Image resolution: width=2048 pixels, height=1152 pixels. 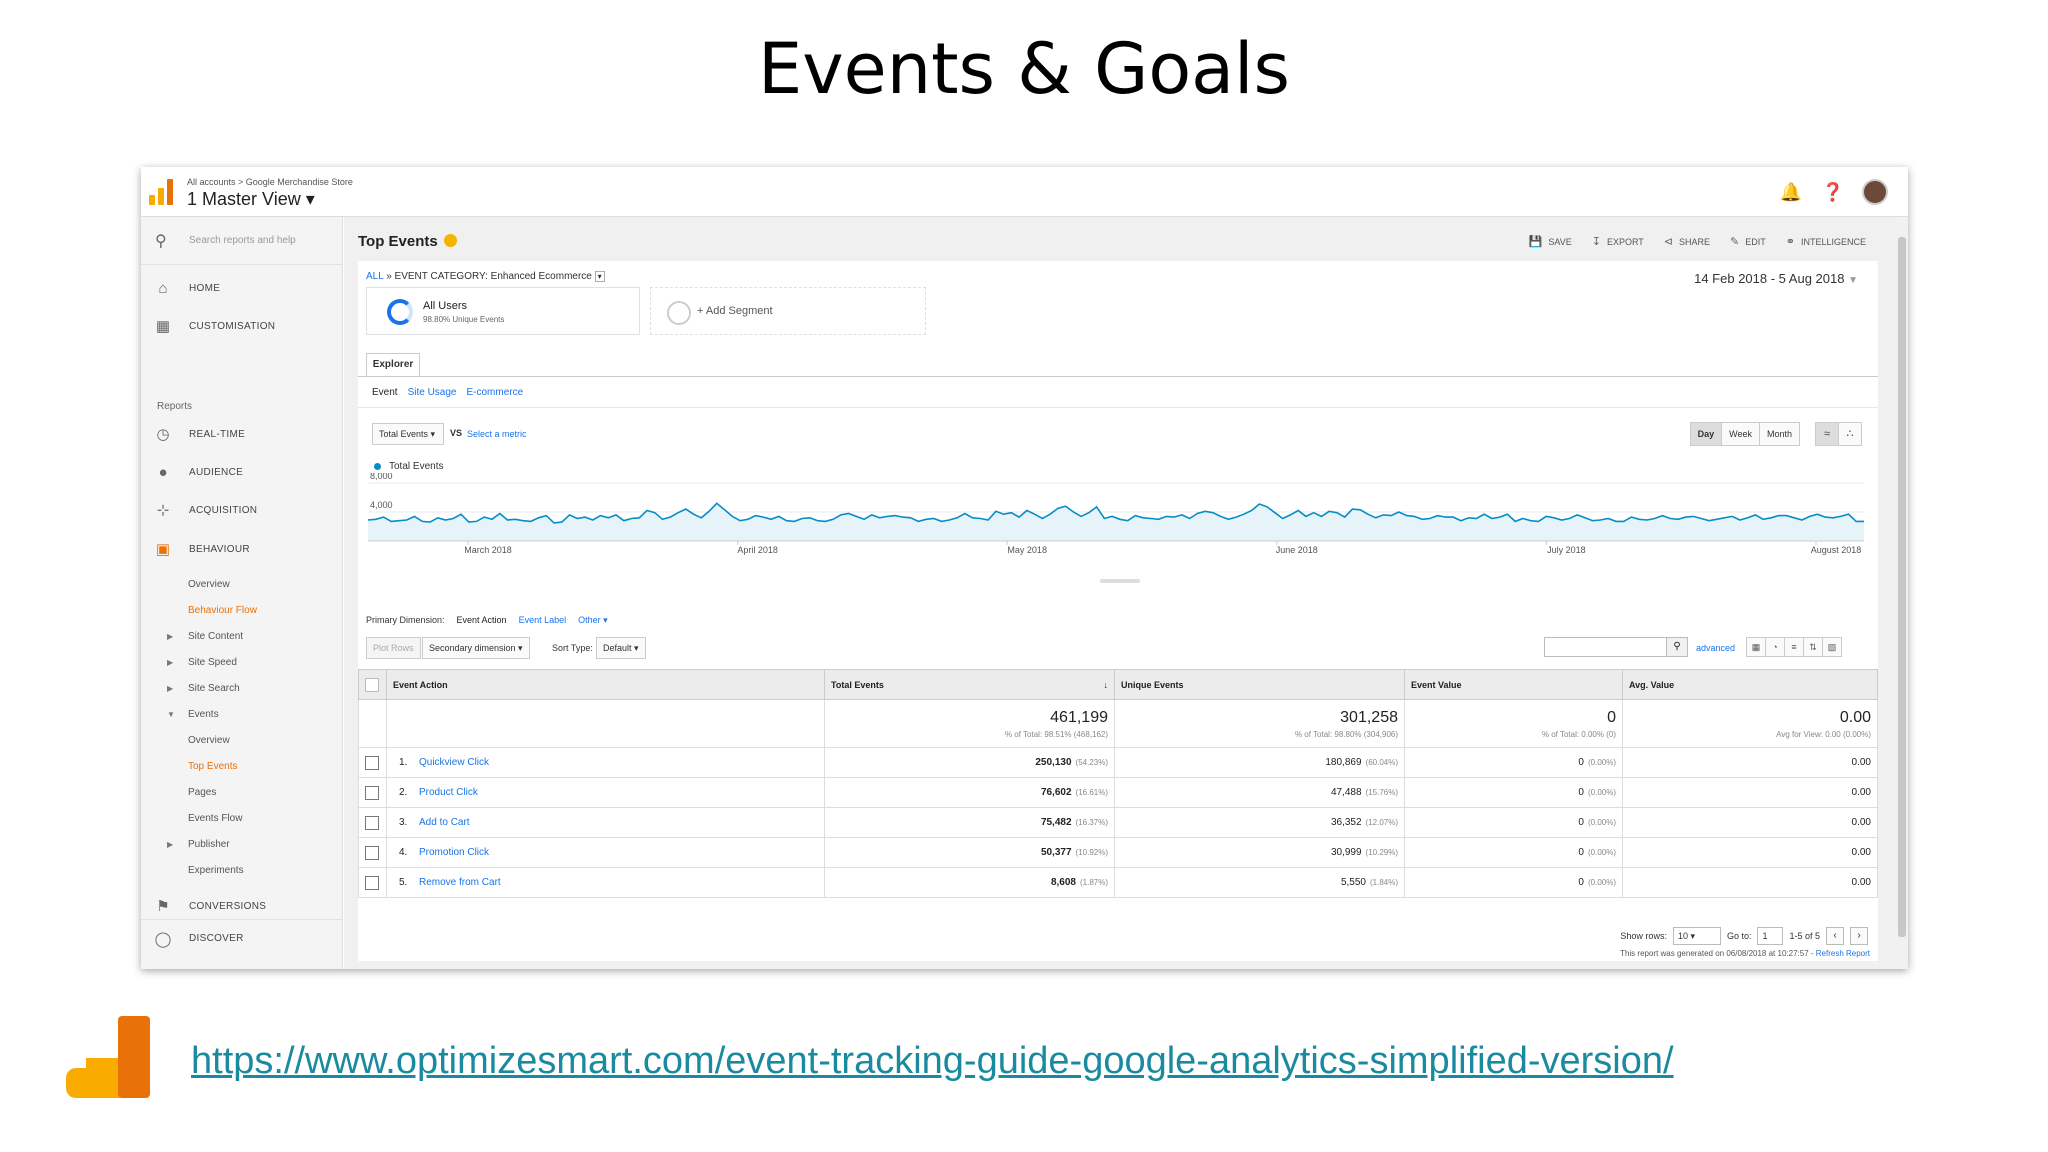 What do you see at coordinates (1740, 434) in the screenshot?
I see `week-button: Week` at bounding box center [1740, 434].